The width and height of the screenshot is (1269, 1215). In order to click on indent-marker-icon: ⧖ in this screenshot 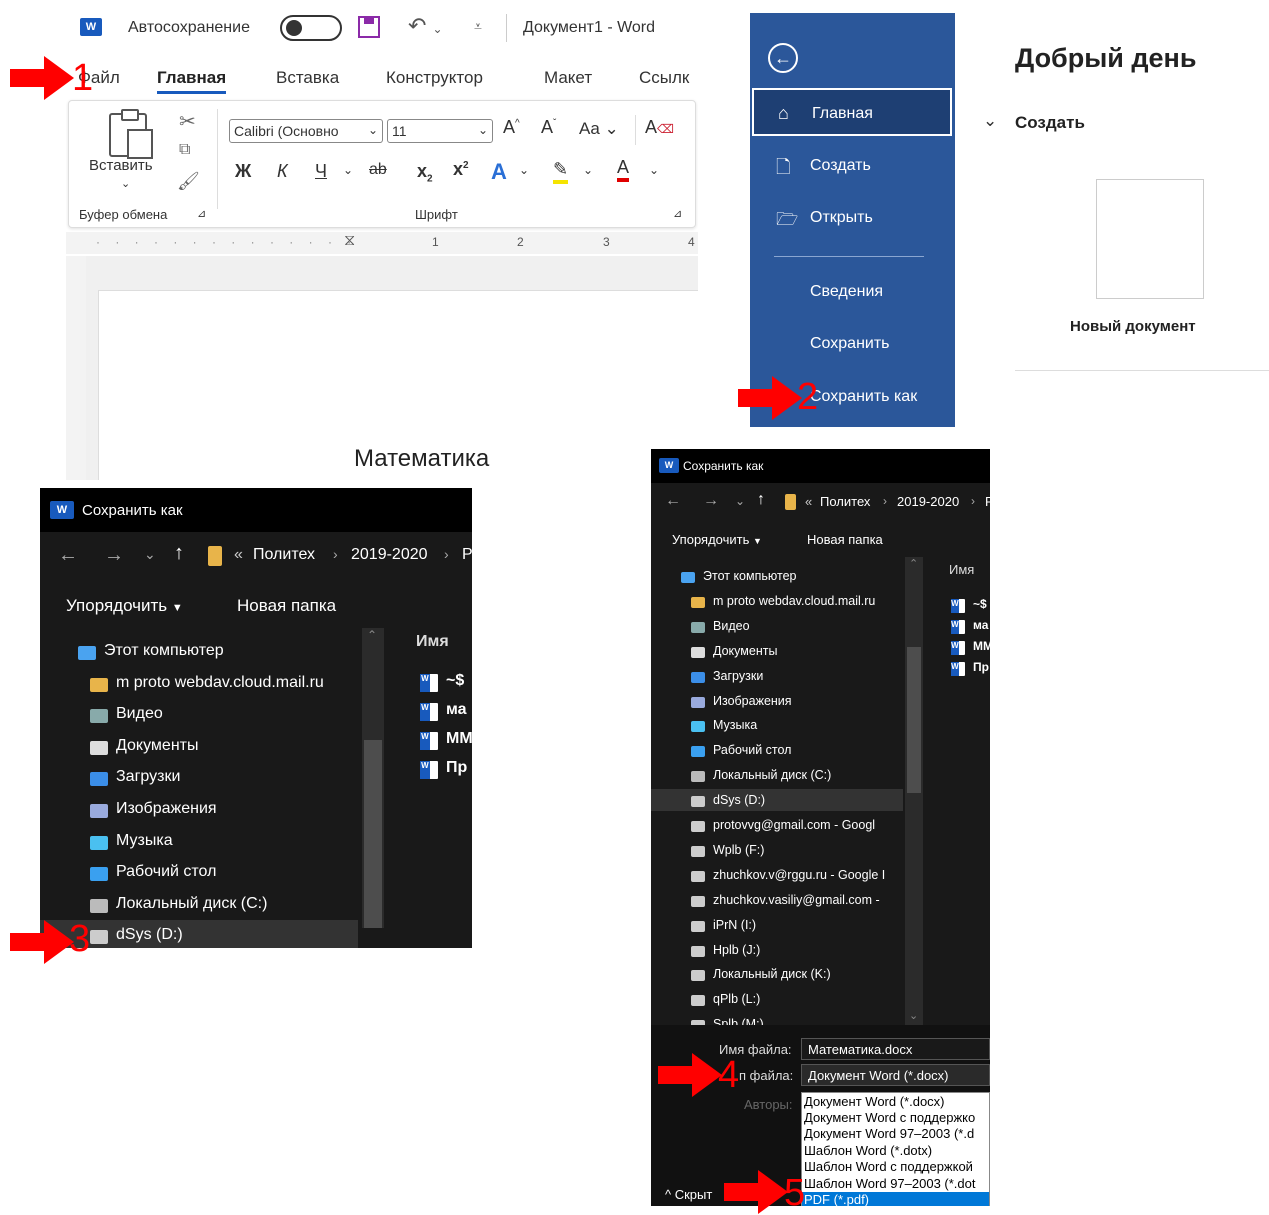, I will do `click(349, 241)`.